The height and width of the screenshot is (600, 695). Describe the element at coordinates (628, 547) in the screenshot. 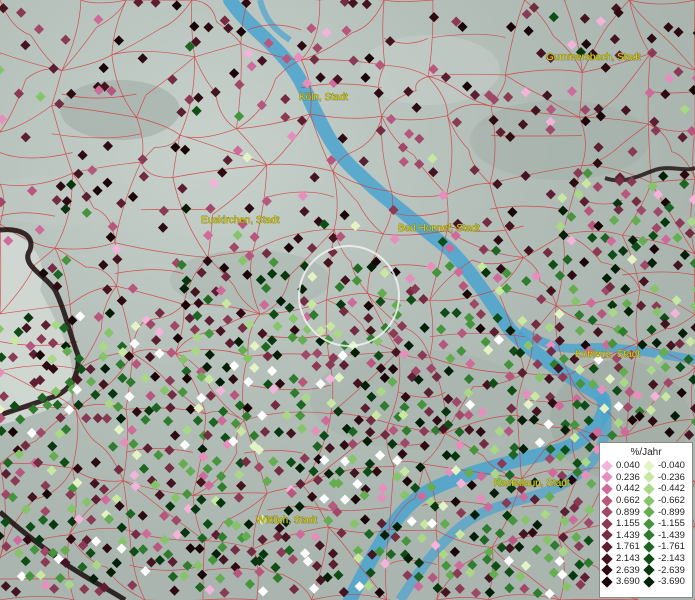

I see `legend-value: 1.761` at that location.